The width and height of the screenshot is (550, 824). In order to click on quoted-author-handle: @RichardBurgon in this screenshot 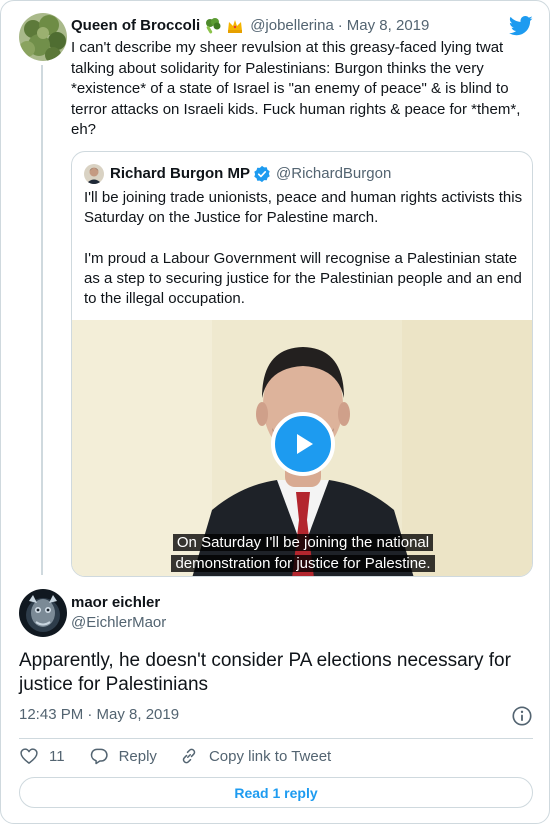, I will do `click(333, 174)`.